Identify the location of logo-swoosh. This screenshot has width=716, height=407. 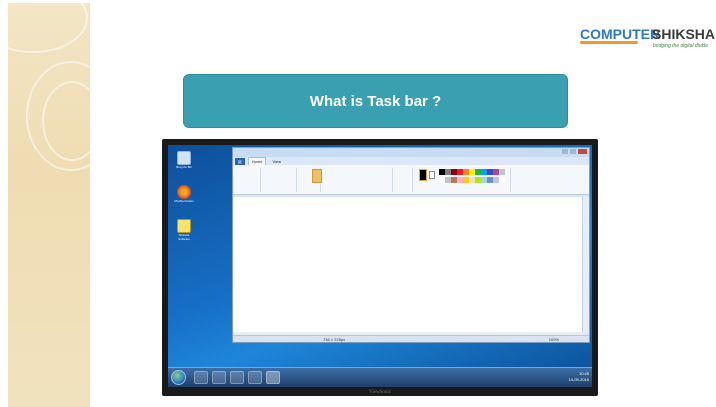
(609, 42).